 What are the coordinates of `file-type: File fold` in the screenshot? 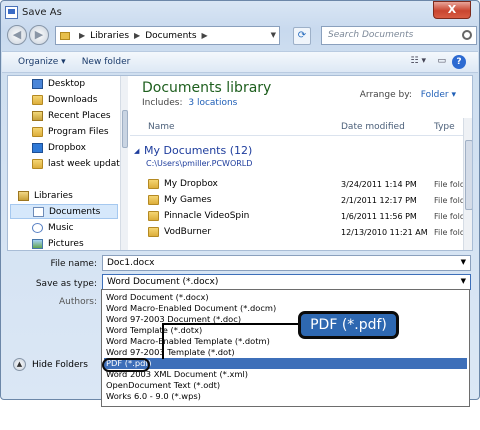 It's located at (449, 216).